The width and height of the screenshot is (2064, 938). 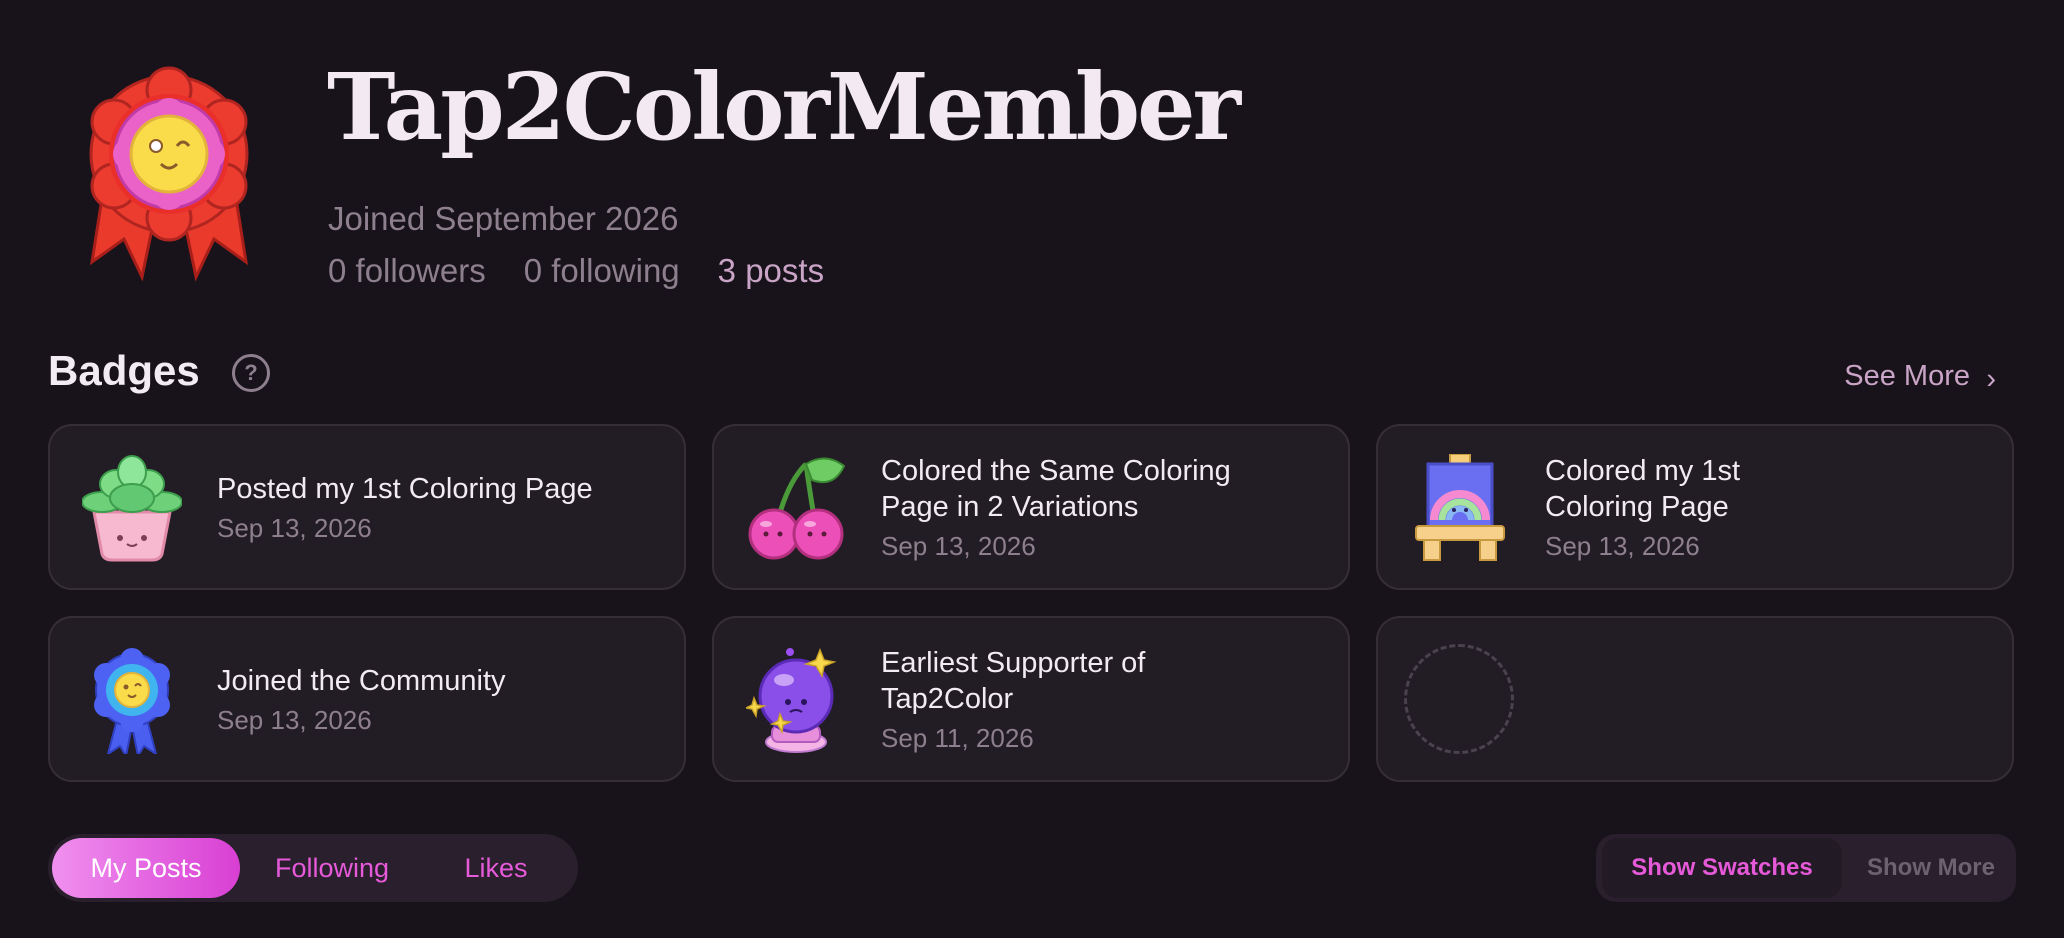 What do you see at coordinates (1460, 507) in the screenshot?
I see `rainbow-easel-icon` at bounding box center [1460, 507].